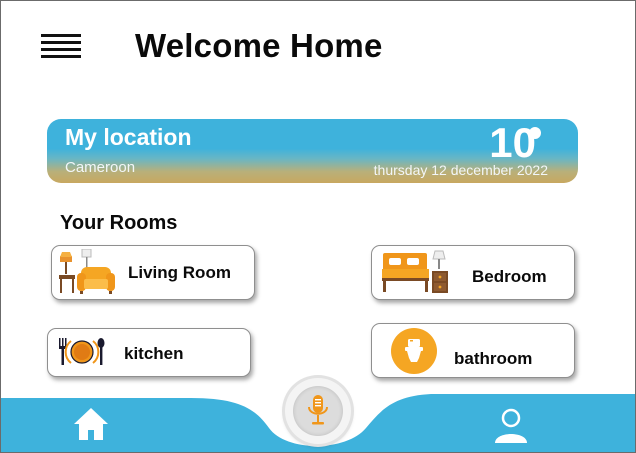  What do you see at coordinates (119, 223) in the screenshot?
I see `rooms-section-title: Your Rooms` at bounding box center [119, 223].